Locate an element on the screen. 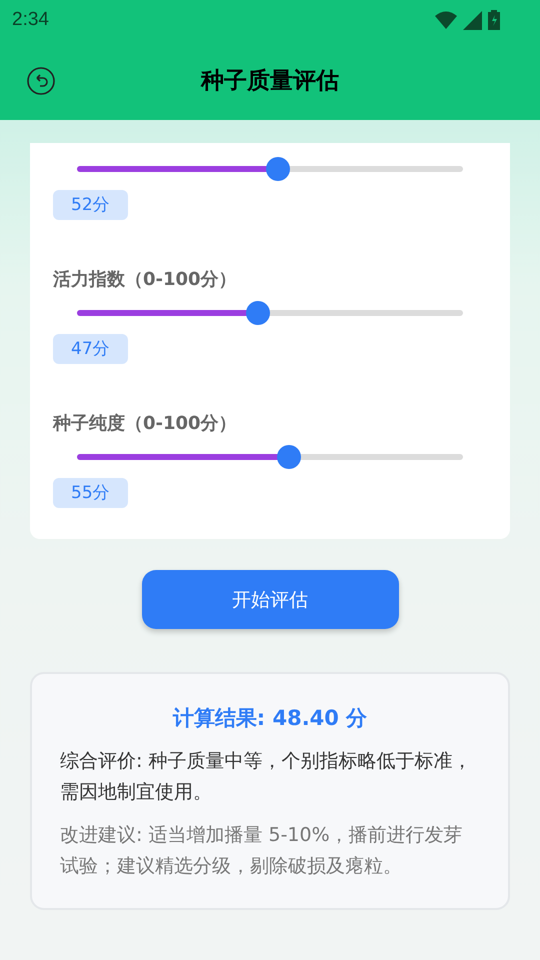 Image resolution: width=540 pixels, height=960 pixels. evaluation-text: 综合评价: 种子质量中等，个别指标略低于标准，需因地制宜使用。 is located at coordinates (266, 777).